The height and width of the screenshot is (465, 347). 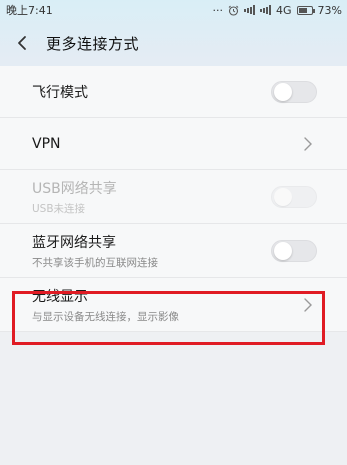 I want to click on usb-tethering-toggle, so click(x=294, y=196).